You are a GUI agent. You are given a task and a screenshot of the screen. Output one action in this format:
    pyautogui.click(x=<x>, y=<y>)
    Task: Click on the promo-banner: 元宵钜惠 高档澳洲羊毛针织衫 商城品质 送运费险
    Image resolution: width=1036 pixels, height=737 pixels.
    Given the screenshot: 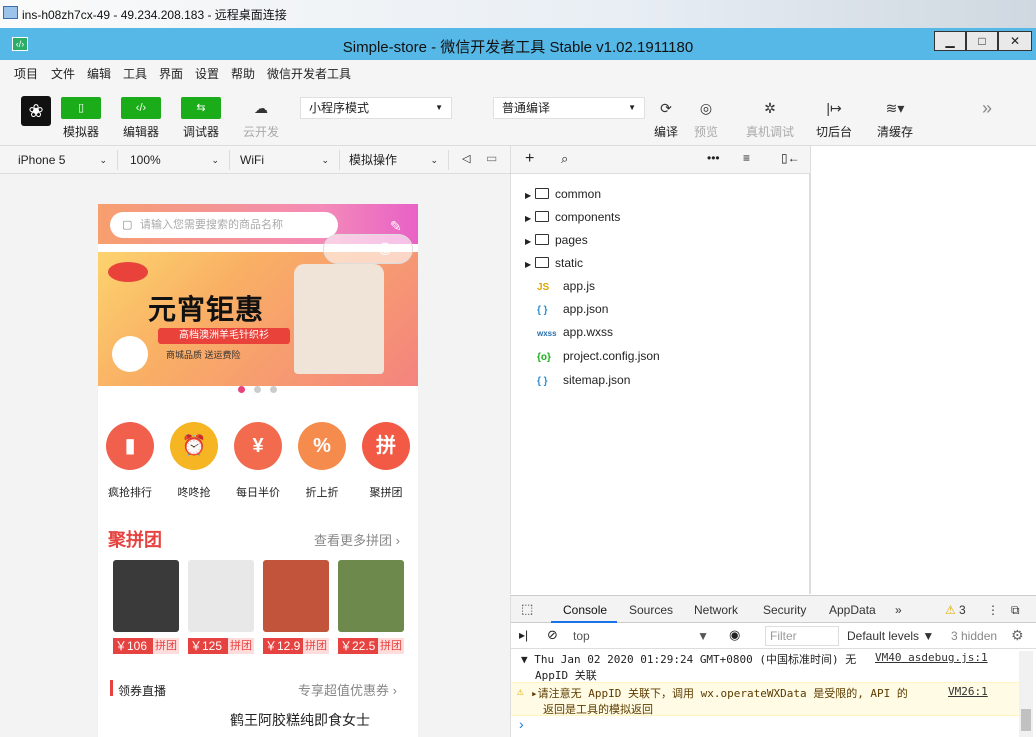 What is the action you would take?
    pyautogui.click(x=258, y=319)
    